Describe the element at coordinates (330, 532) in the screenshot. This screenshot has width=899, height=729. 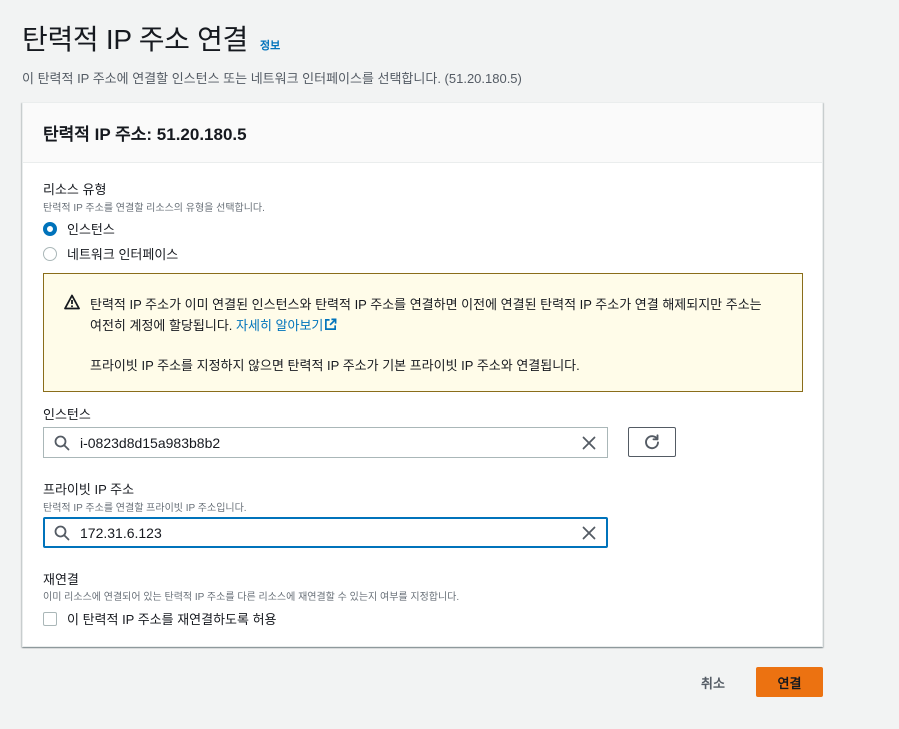
I see `private-ip-input` at that location.